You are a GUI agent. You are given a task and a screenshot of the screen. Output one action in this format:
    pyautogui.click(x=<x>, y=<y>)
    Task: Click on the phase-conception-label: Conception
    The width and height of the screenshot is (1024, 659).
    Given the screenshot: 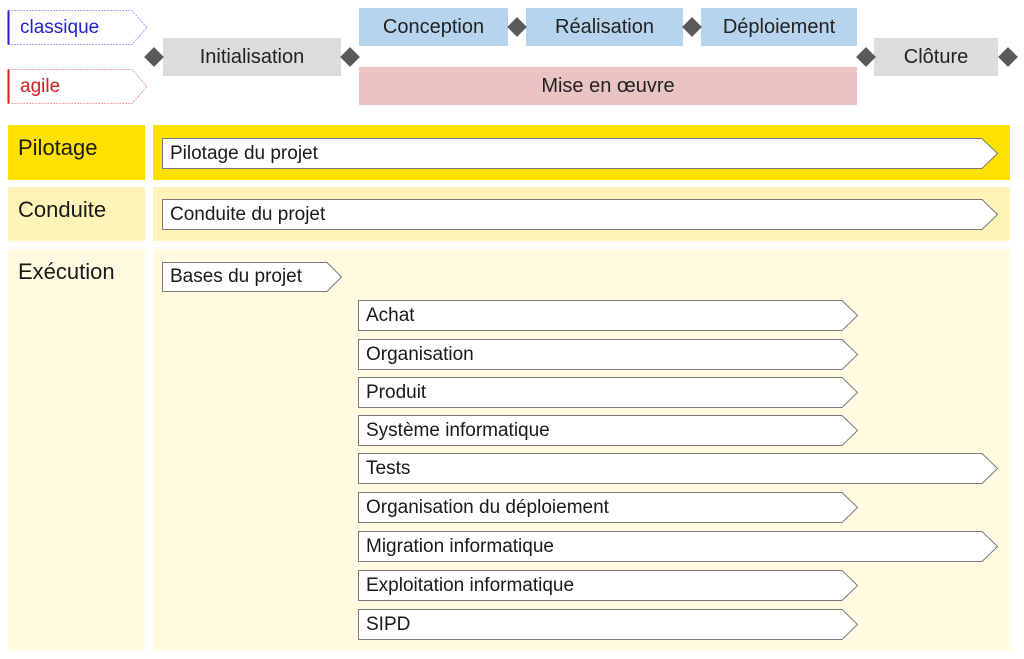 What is the action you would take?
    pyautogui.click(x=433, y=26)
    